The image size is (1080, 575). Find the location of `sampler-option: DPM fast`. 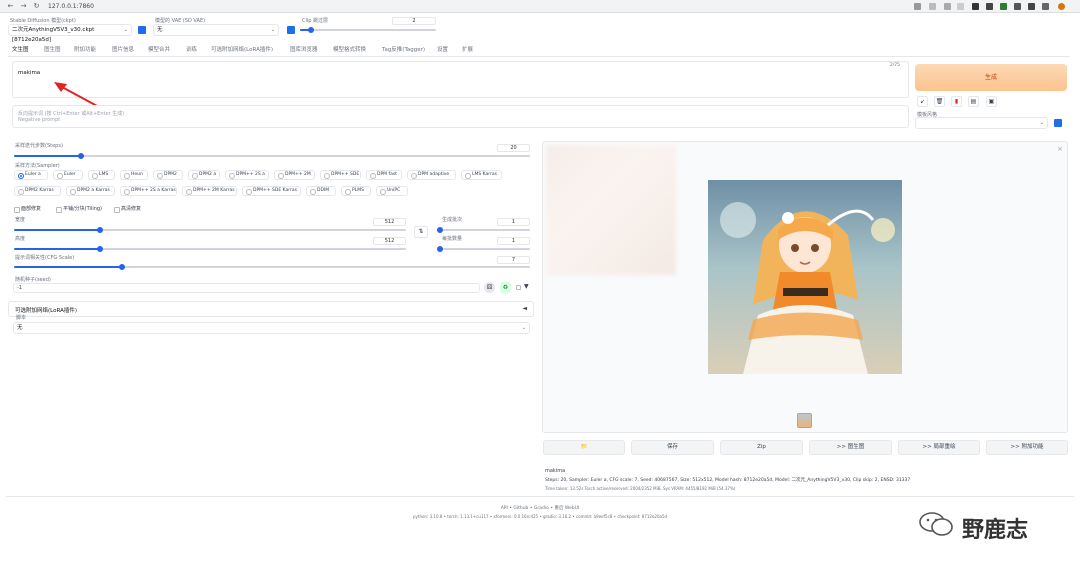

sampler-option: DPM fast is located at coordinates (384, 175).